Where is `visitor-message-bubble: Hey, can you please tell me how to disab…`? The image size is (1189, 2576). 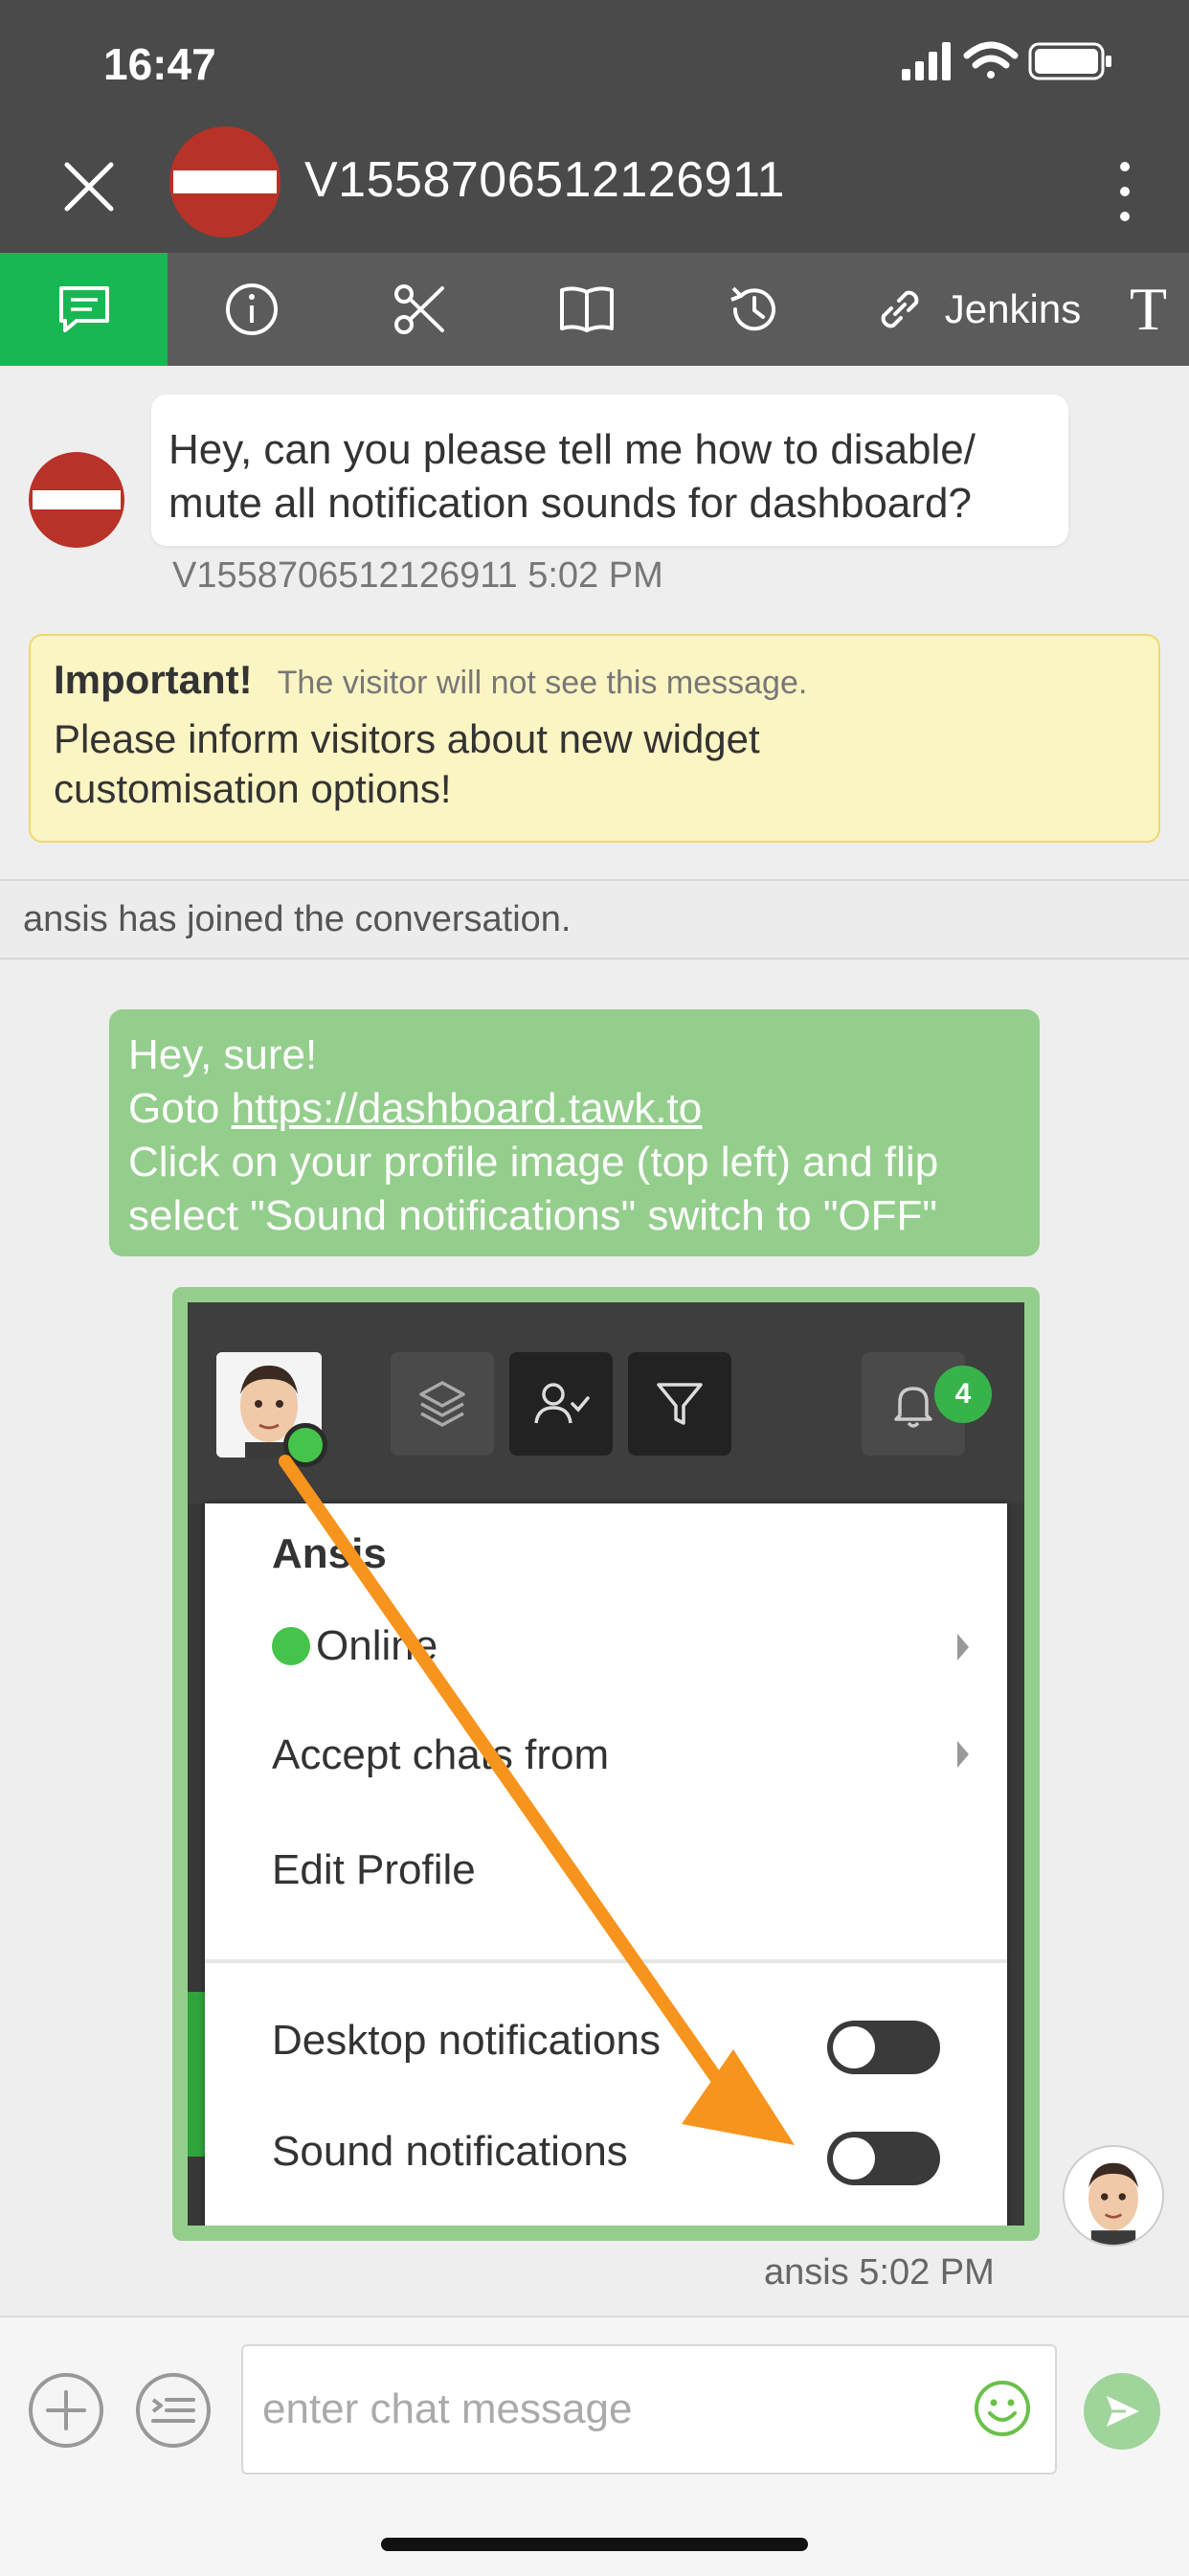 visitor-message-bubble: Hey, can you please tell me how to disab… is located at coordinates (609, 470).